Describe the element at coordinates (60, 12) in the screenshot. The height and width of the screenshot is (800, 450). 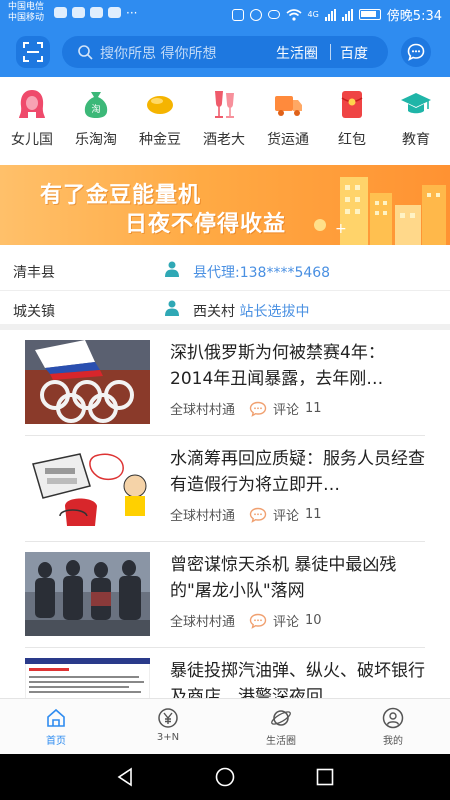
I see `notification-app-icon` at that location.